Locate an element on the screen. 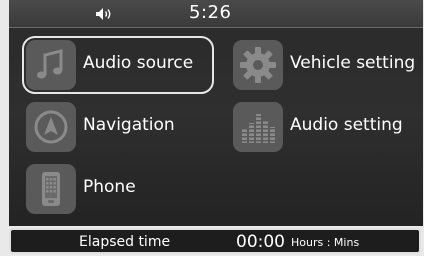 Image resolution: width=424 pixels, height=256 pixels. clock: 5:26 is located at coordinates (210, 12).